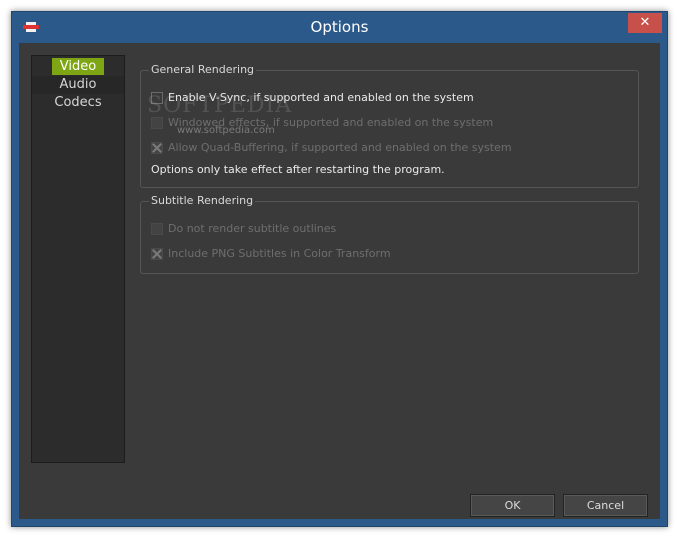 This screenshot has height=546, width=687. I want to click on cancel-button: Cancel, so click(605, 505).